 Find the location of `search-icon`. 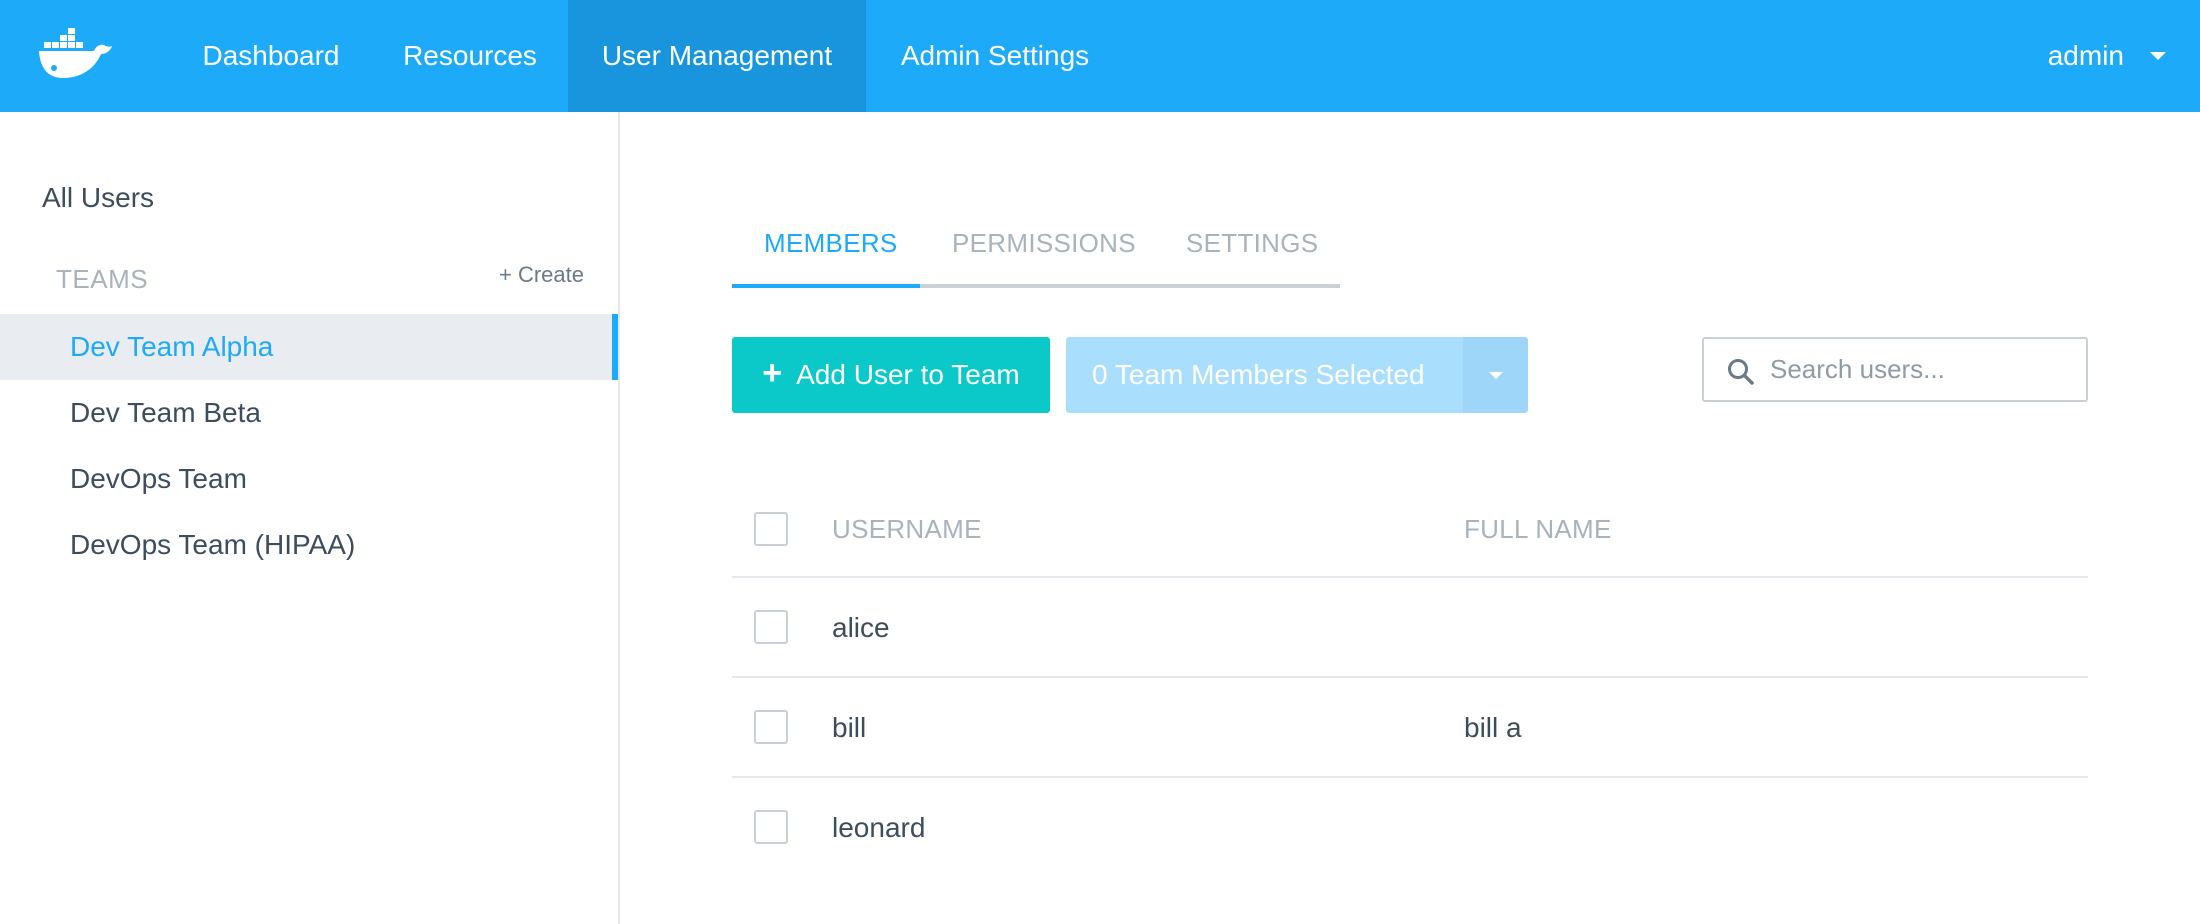

search-icon is located at coordinates (1741, 372).